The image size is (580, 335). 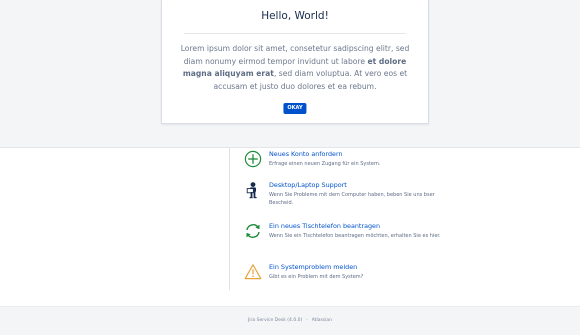 What do you see at coordinates (275, 320) in the screenshot?
I see `footer-product-link: Jira Service Desk (4.0.0)` at bounding box center [275, 320].